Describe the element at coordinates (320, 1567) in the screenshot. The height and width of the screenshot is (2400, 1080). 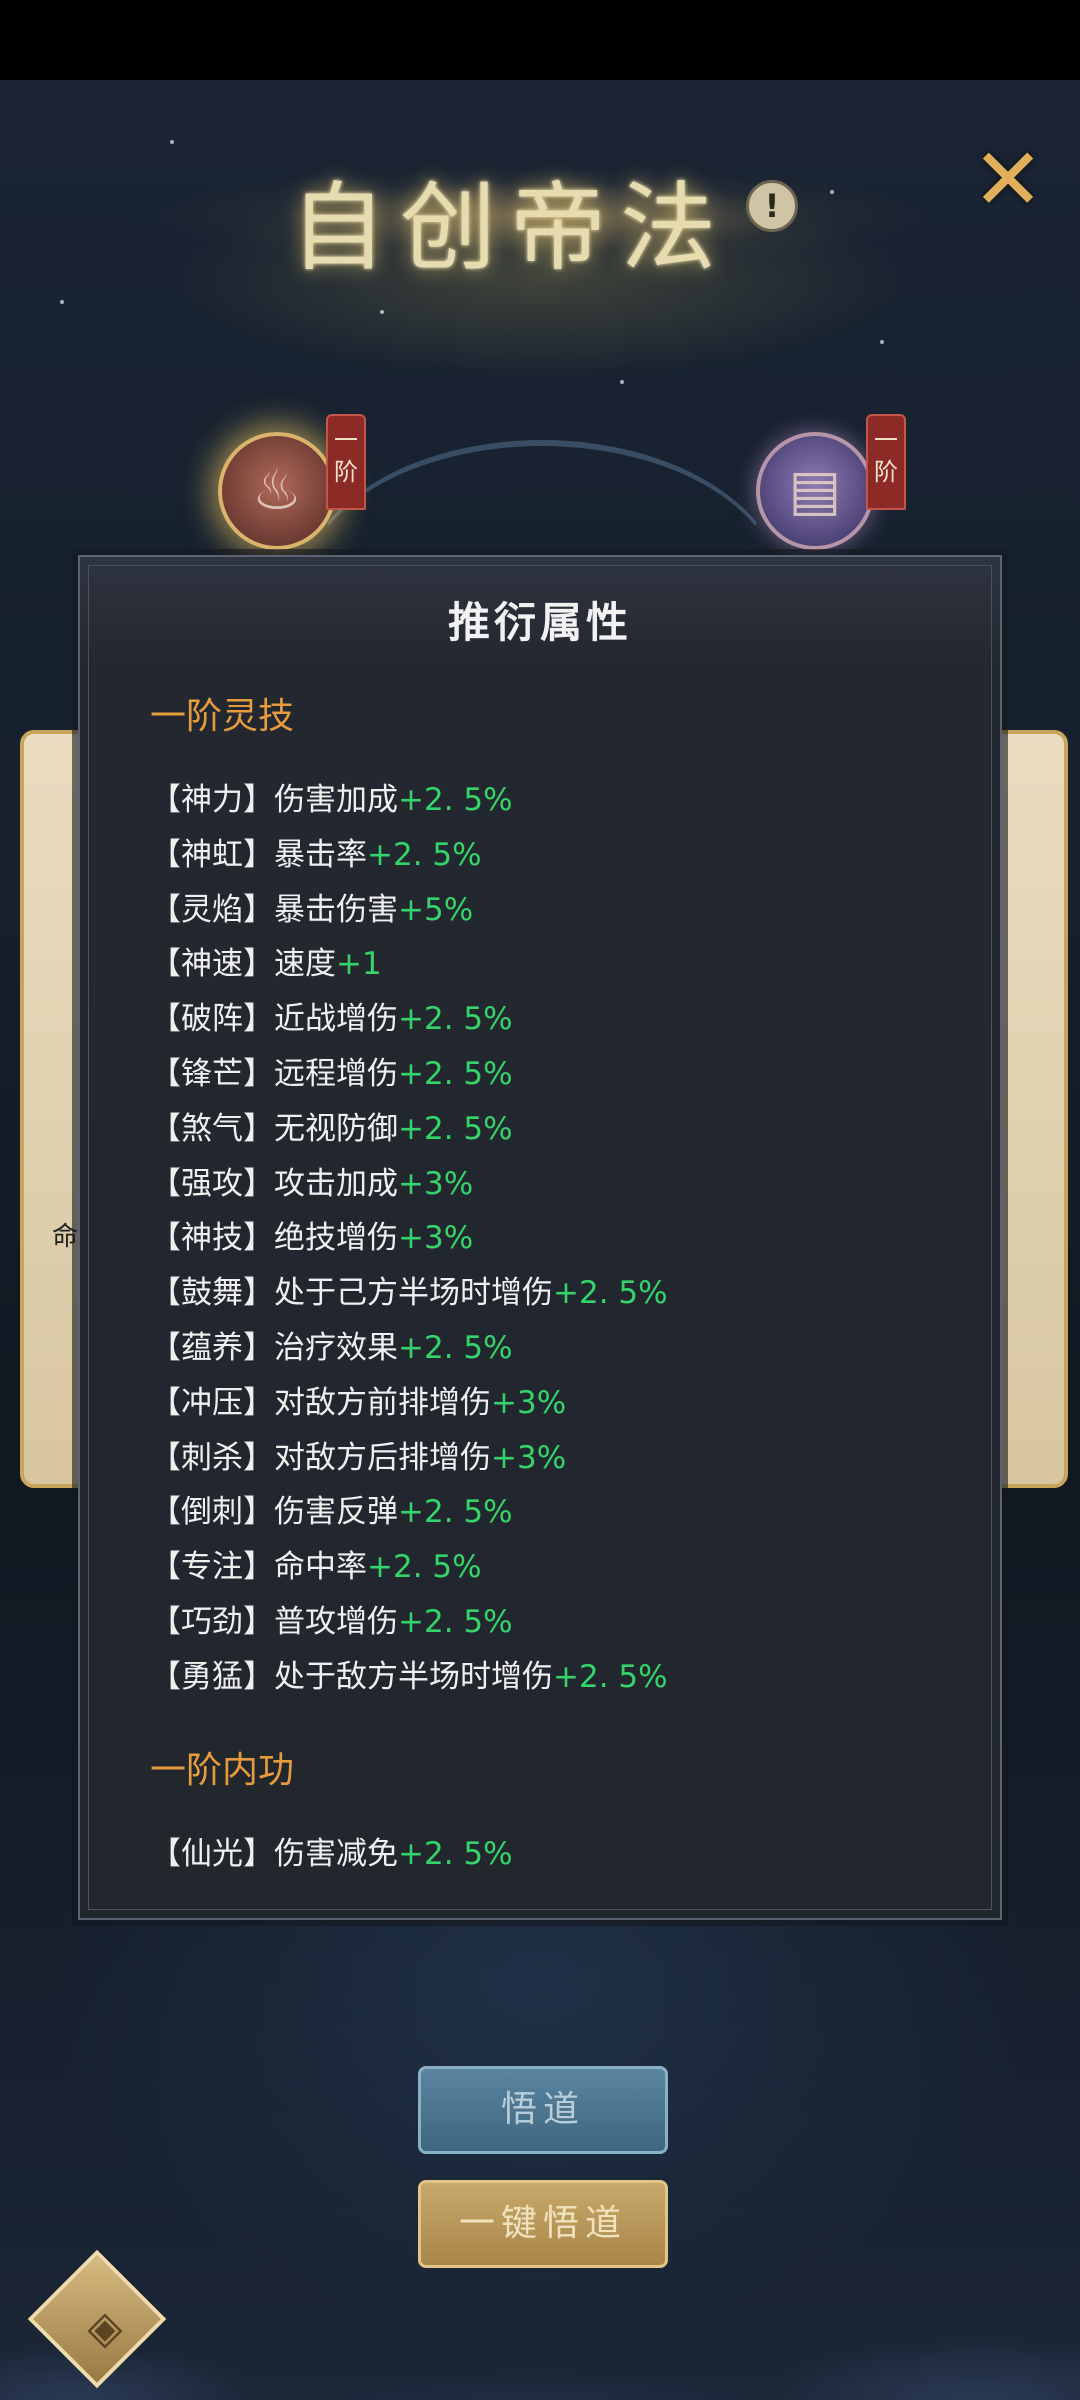
I see `attribute-desc: 命中率` at that location.